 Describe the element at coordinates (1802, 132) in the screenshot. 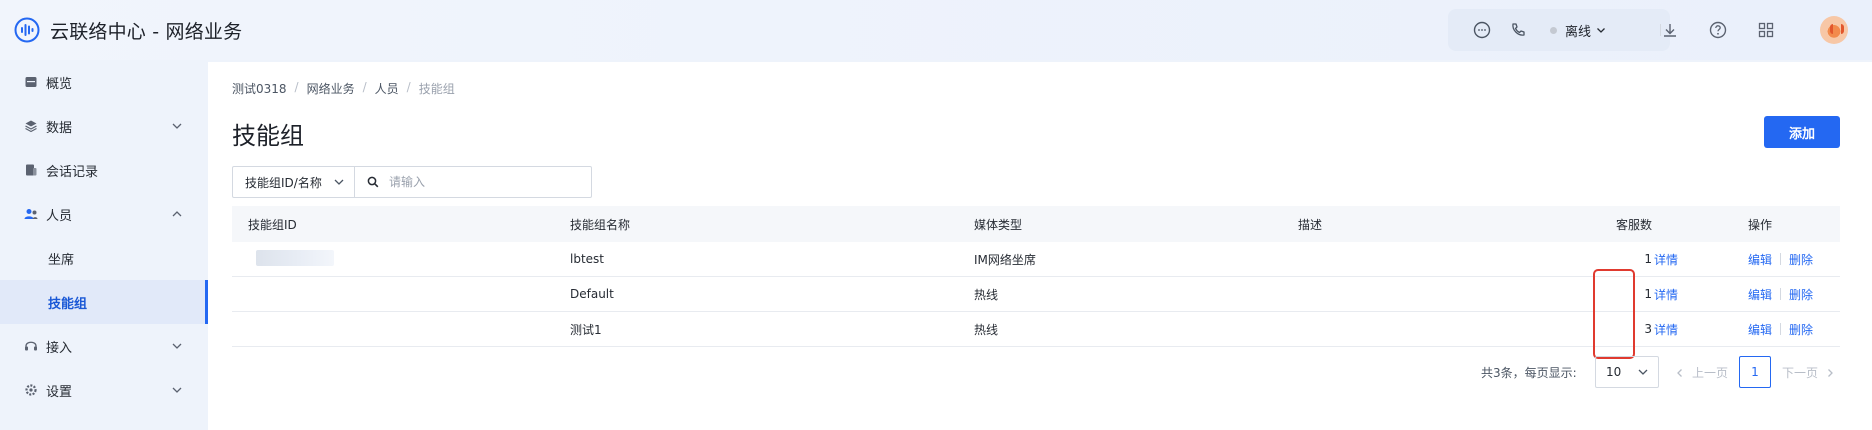

I see `add-button: 添加` at that location.